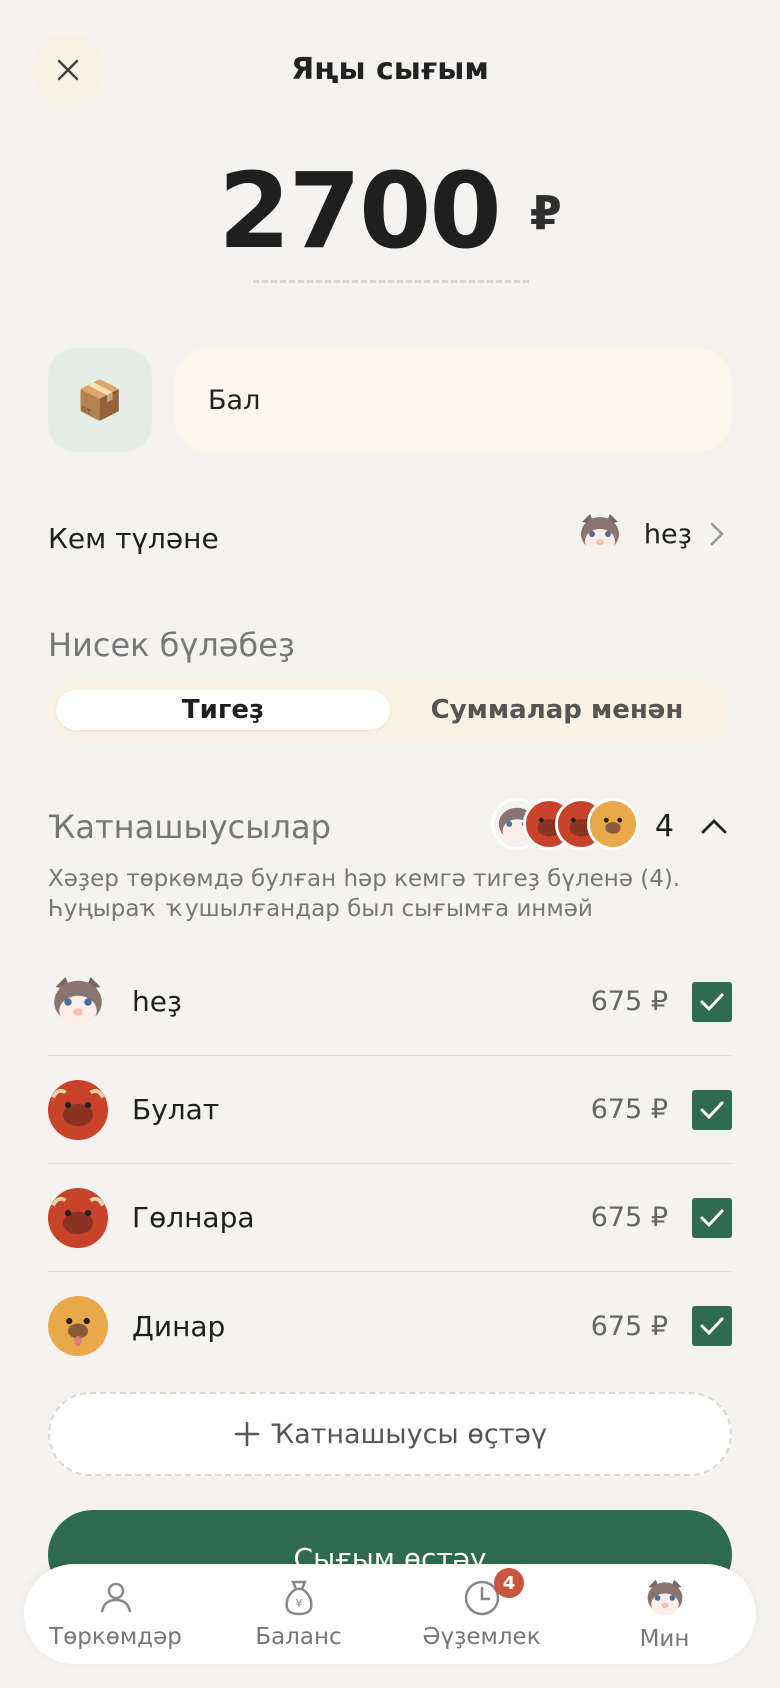 The width and height of the screenshot is (780, 1688). Describe the element at coordinates (390, 1002) in the screenshot. I see `participant-row: һеҙ 675 ₽` at that location.